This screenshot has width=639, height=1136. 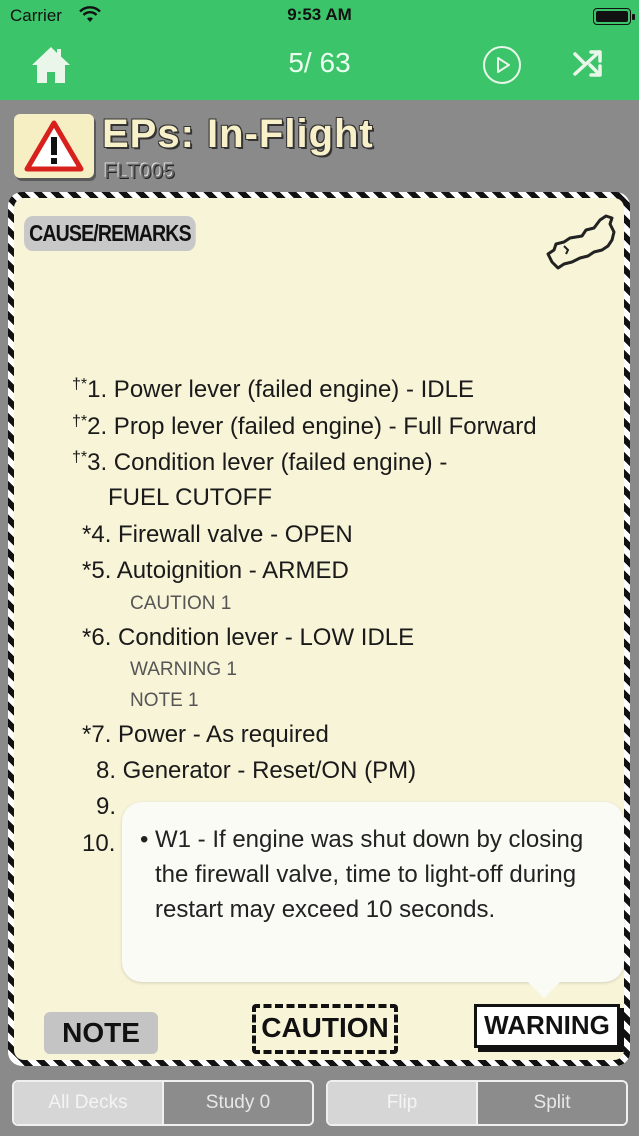 I want to click on step-3-continued: FUEL CUTOFF, so click(x=190, y=498).